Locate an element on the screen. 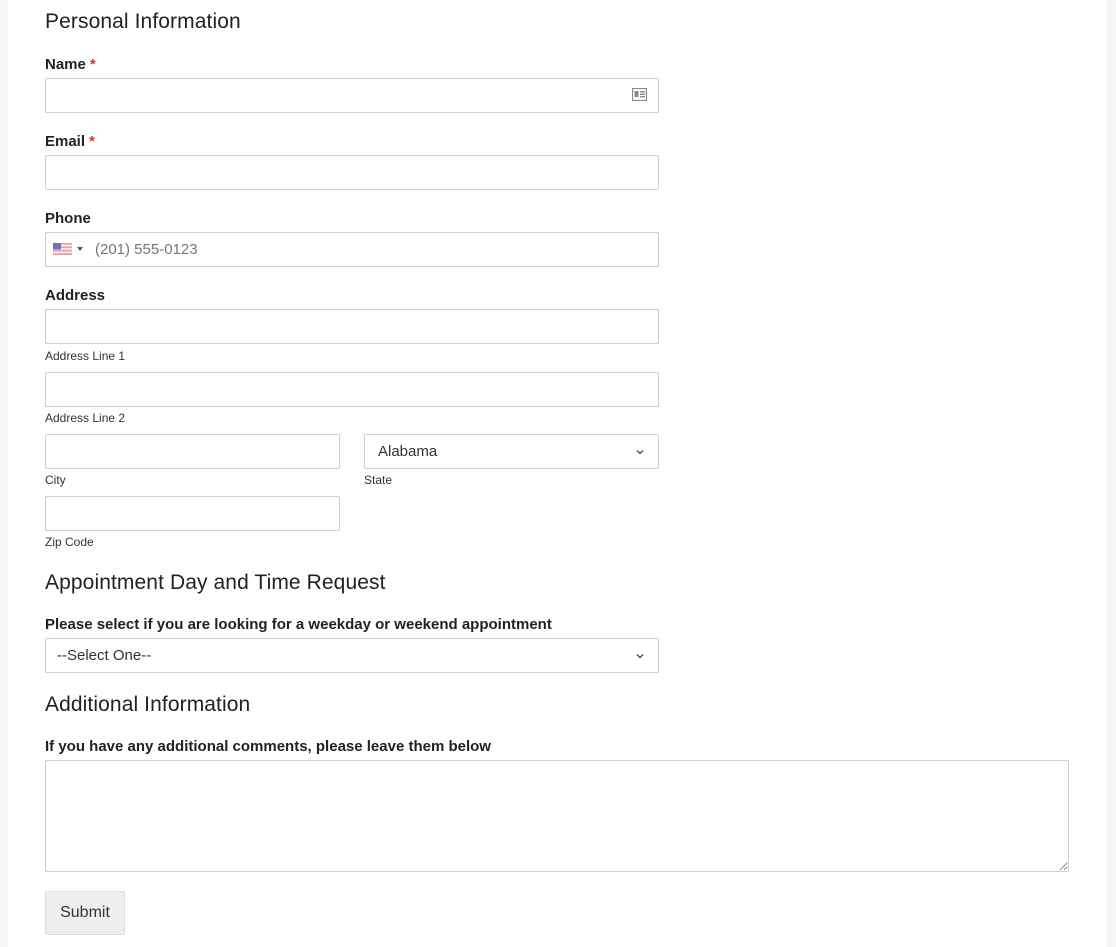  name-input is located at coordinates (352, 95).